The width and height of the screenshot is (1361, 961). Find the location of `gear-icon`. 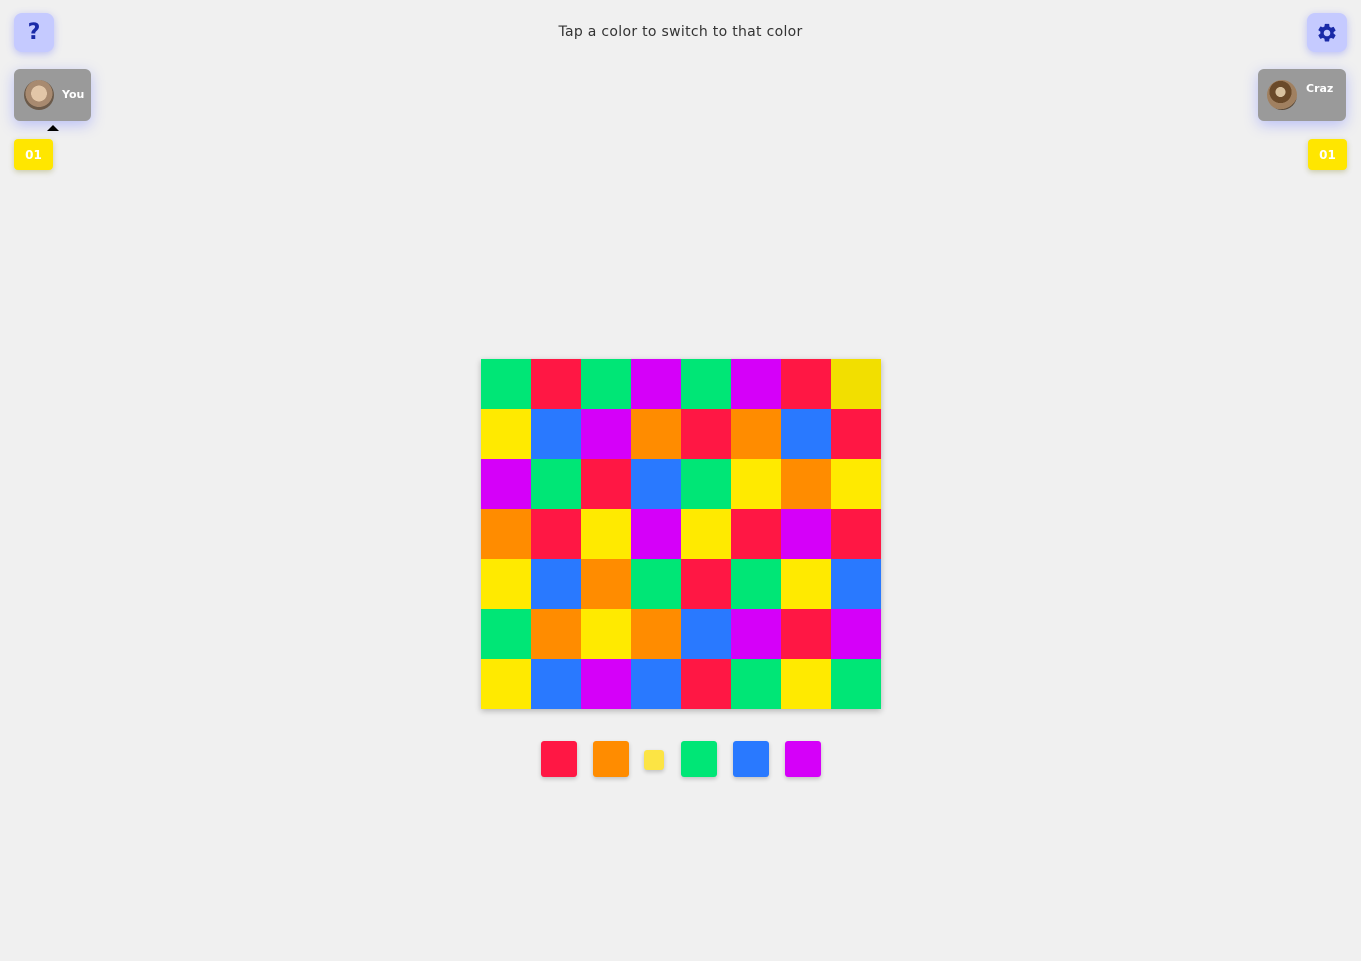

gear-icon is located at coordinates (1327, 32).